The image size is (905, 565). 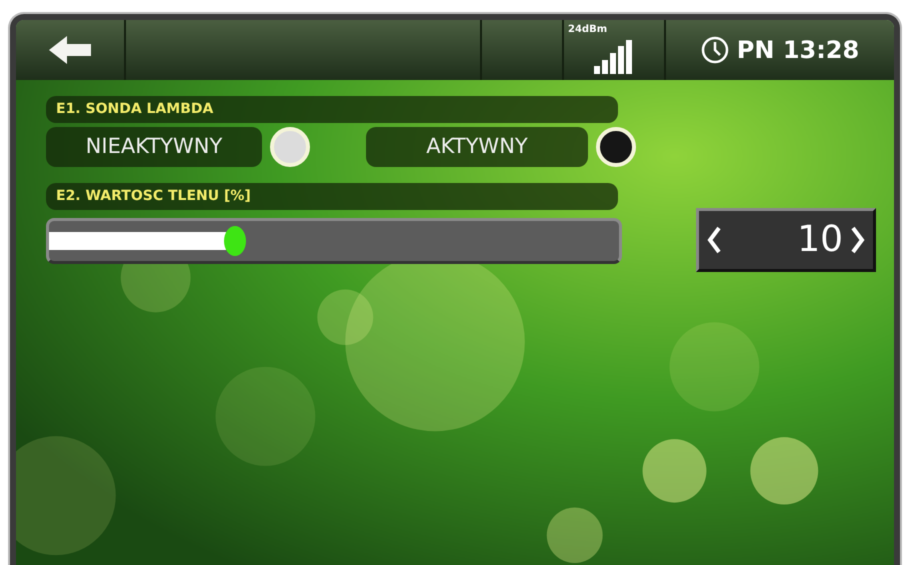 I want to click on clock-icon, so click(x=714, y=50).